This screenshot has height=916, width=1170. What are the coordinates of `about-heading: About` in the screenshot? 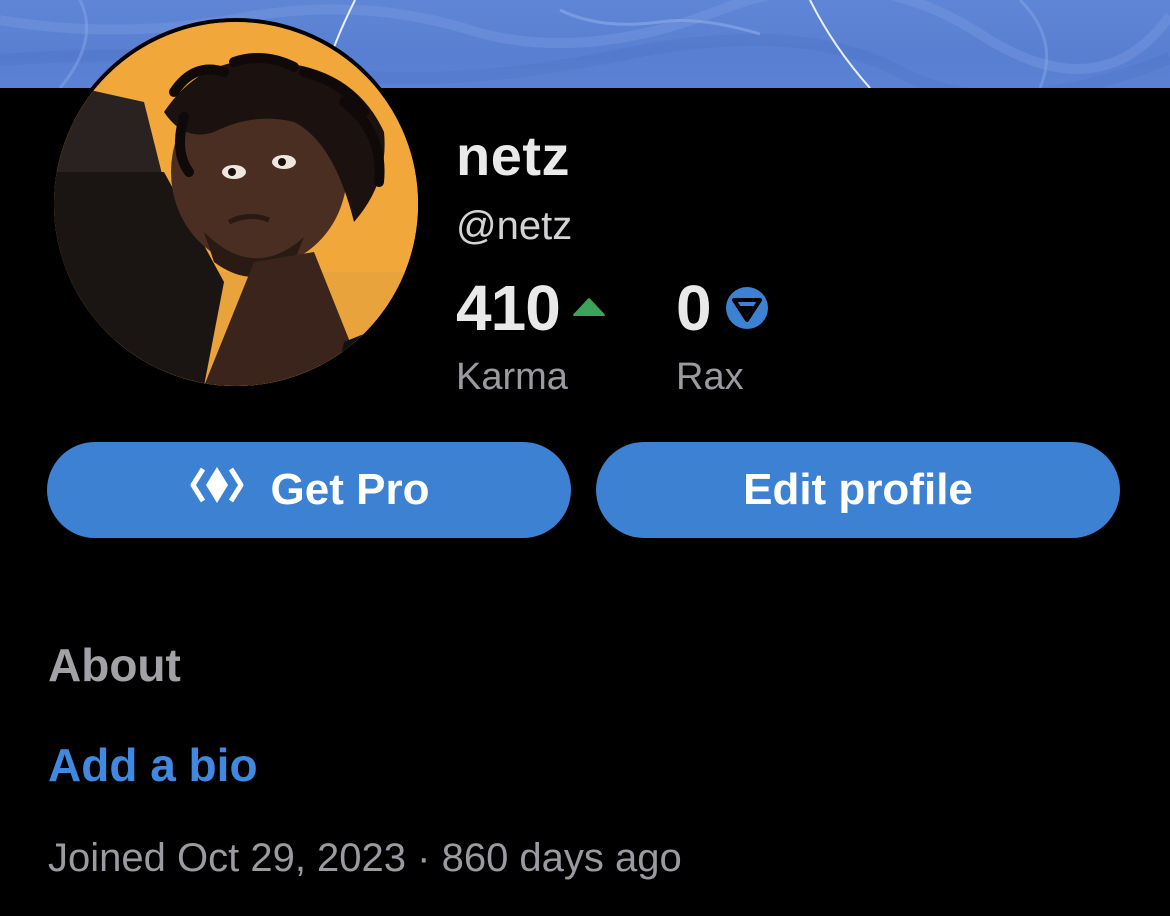 It's located at (114, 665).